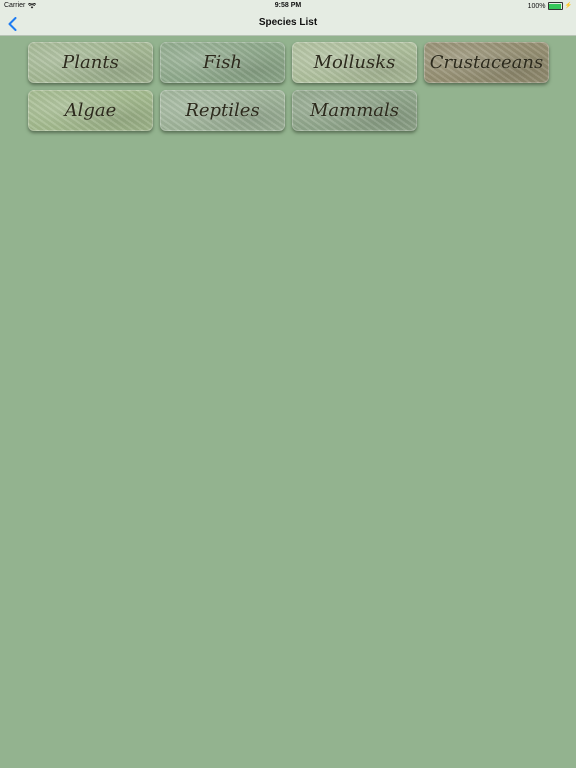 The width and height of the screenshot is (576, 768). I want to click on charging-icon: ⚡, so click(568, 6).